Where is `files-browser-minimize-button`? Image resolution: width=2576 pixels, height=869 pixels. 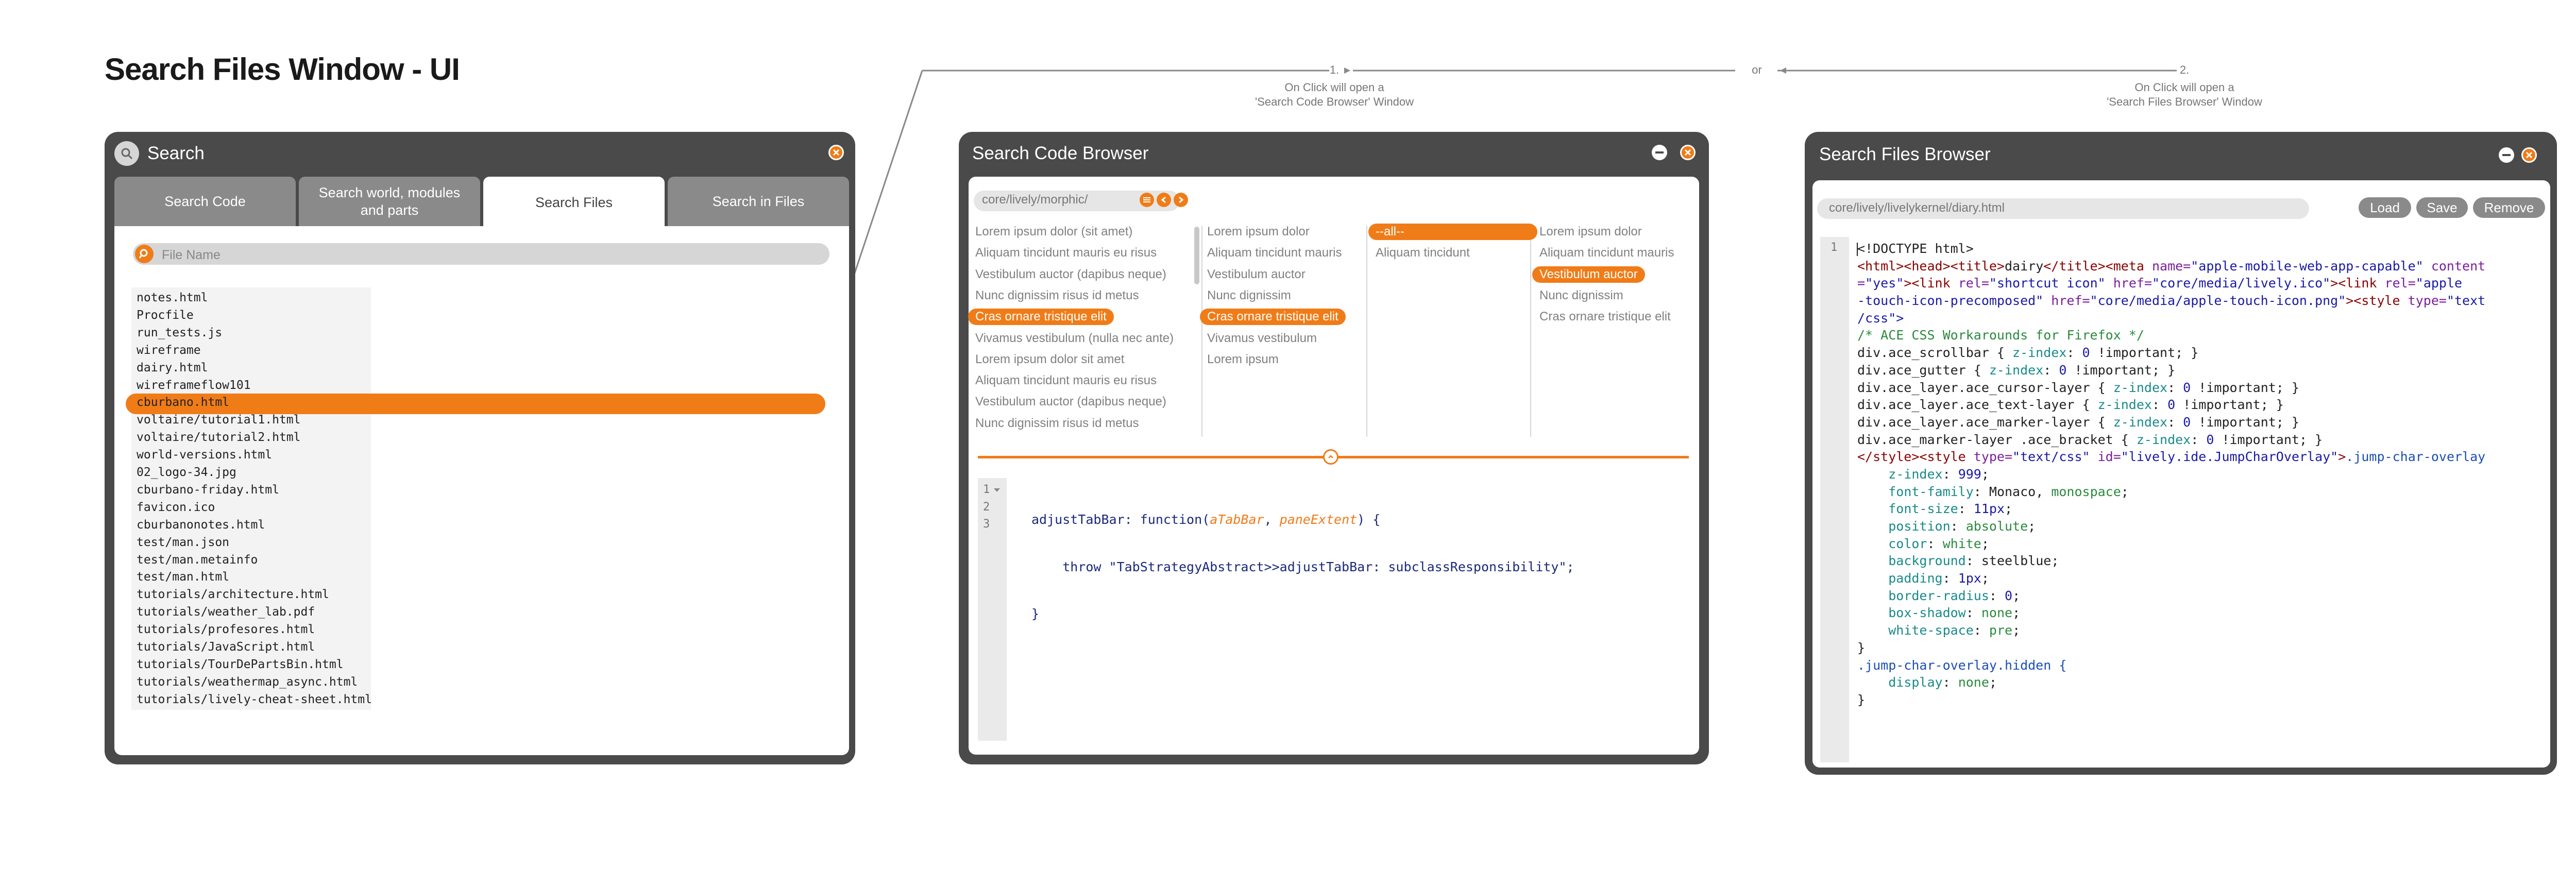
files-browser-minimize-button is located at coordinates (2506, 155).